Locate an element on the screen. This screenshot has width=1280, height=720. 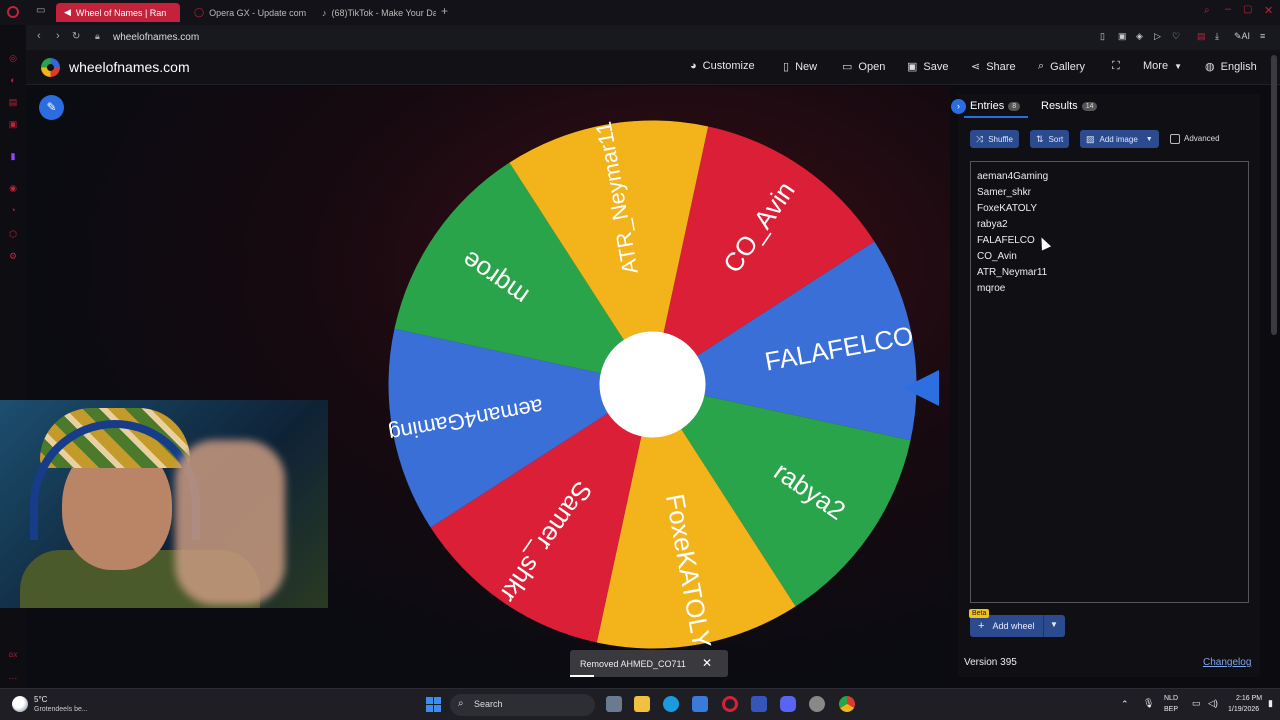
weather-cloud-icon is located at coordinates (20, 704).